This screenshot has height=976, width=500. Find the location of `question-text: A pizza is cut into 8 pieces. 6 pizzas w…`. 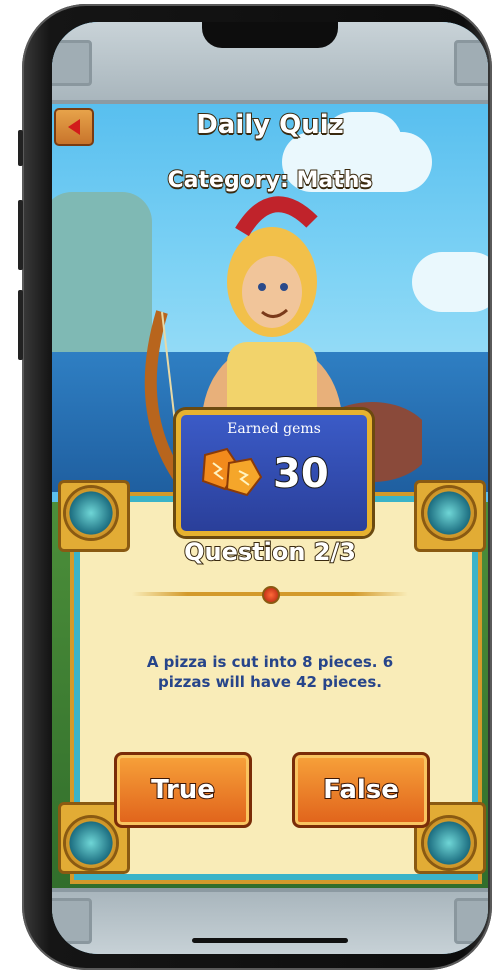

question-text: A pizza is cut into 8 pieces. 6 pizzas w… is located at coordinates (270, 672).